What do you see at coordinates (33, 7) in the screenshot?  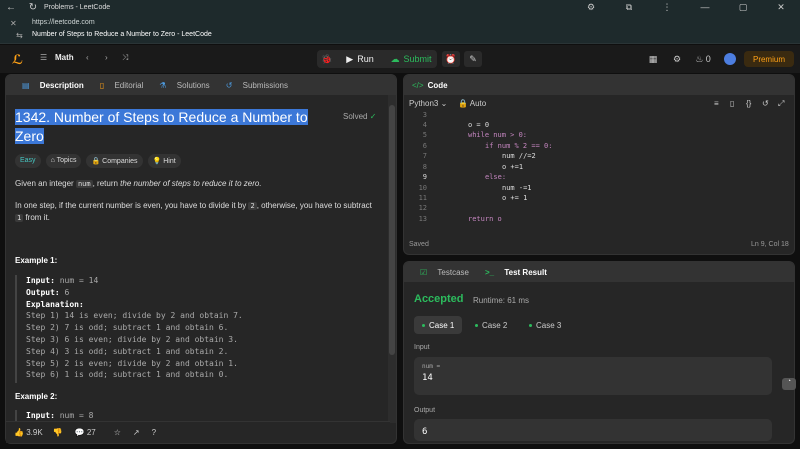 I see `reload-icon: ↻` at bounding box center [33, 7].